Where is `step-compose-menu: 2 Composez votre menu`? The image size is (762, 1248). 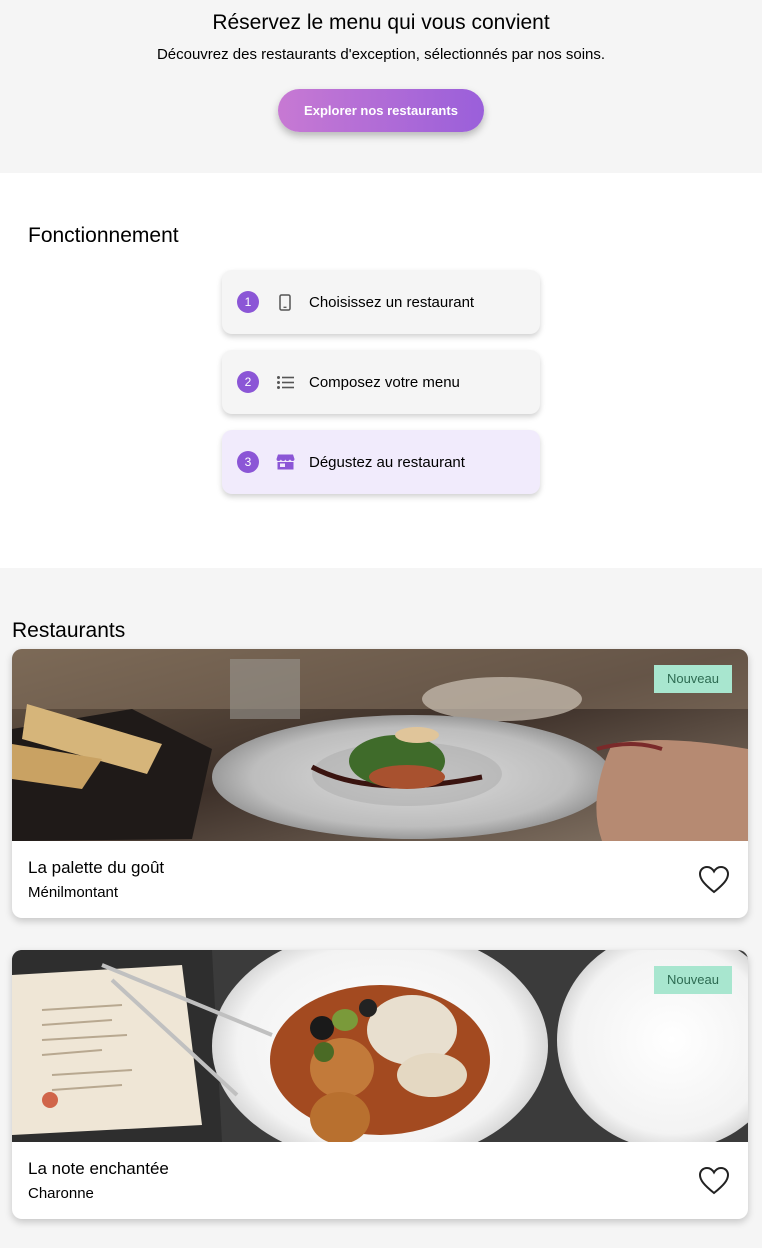
step-compose-menu: 2 Composez votre menu is located at coordinates (381, 382).